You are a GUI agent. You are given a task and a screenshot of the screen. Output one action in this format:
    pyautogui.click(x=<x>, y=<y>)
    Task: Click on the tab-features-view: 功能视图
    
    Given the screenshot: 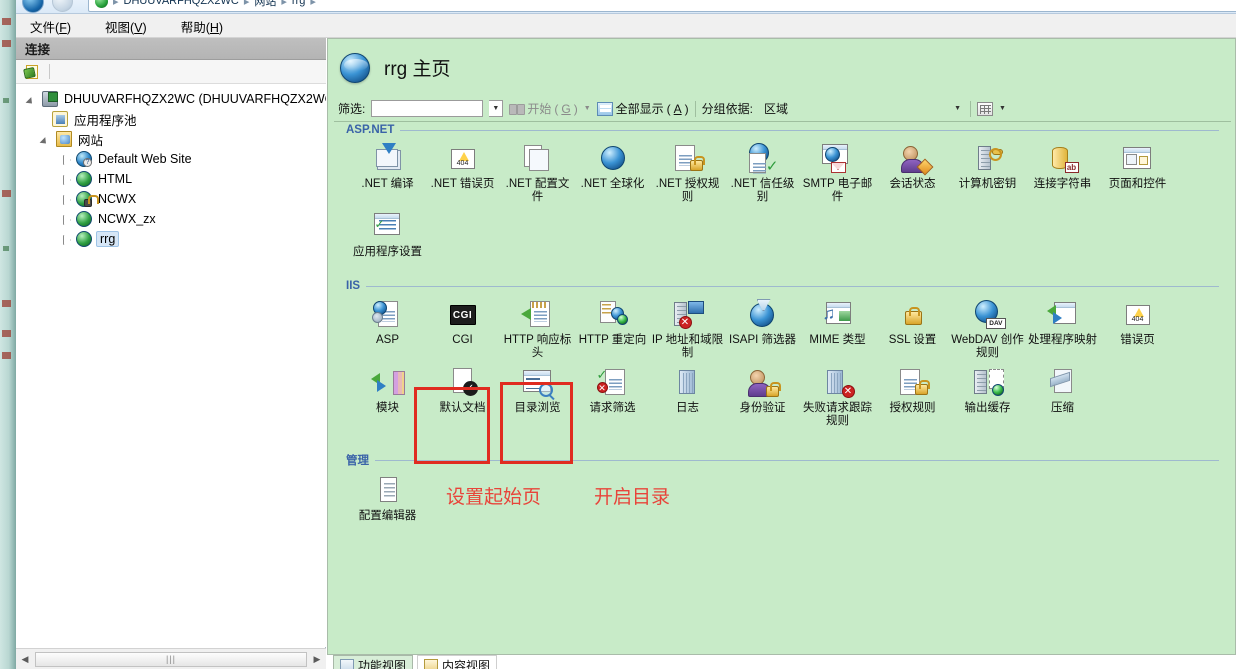 What is the action you would take?
    pyautogui.click(x=373, y=662)
    